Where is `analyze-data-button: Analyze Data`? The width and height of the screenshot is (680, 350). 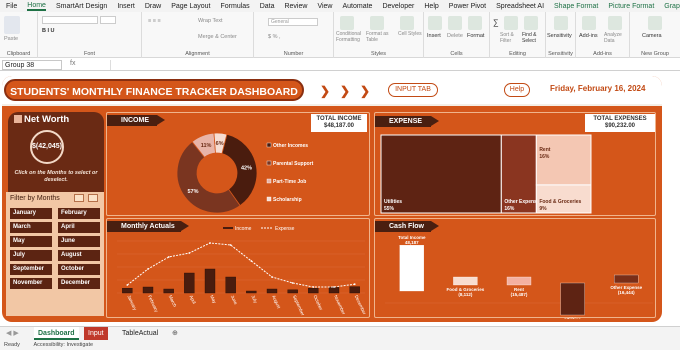 analyze-data-button: Analyze Data is located at coordinates (616, 38).